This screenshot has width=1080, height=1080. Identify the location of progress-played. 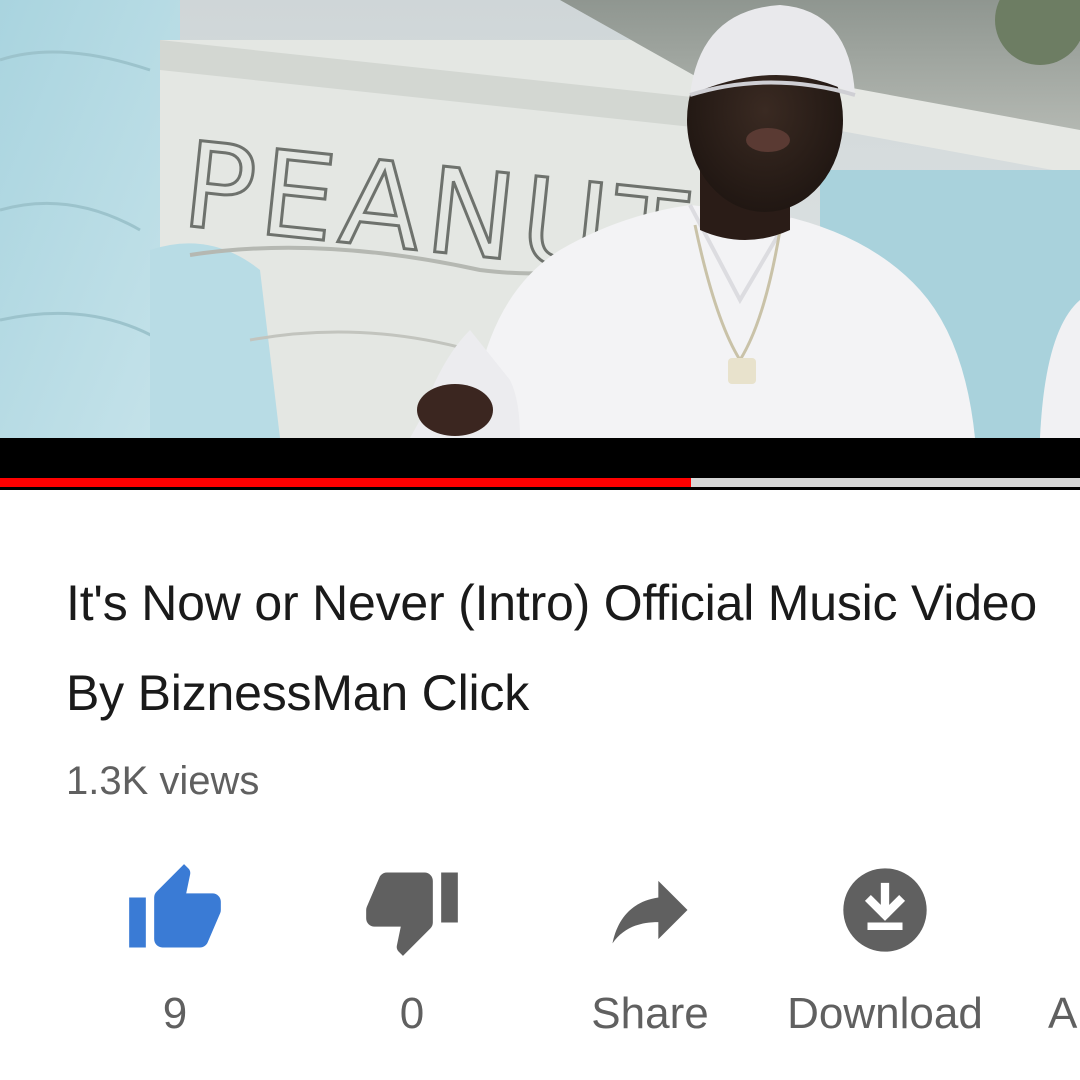
(346, 482).